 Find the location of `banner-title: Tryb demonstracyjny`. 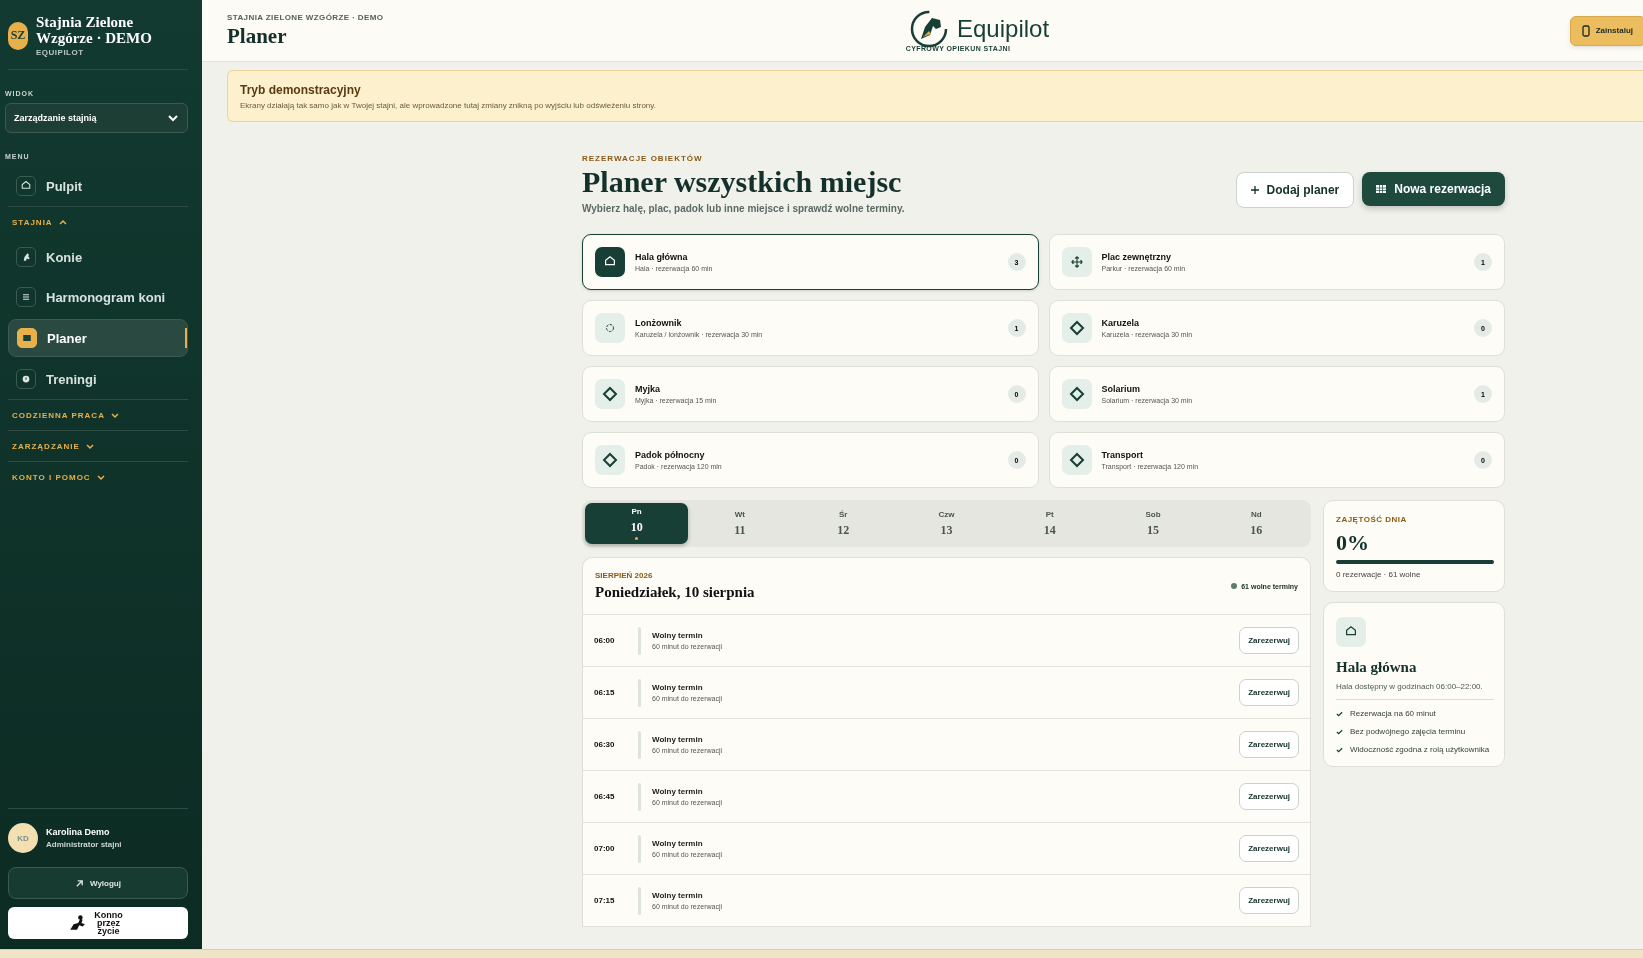

banner-title: Tryb demonstracyjny is located at coordinates (301, 90).